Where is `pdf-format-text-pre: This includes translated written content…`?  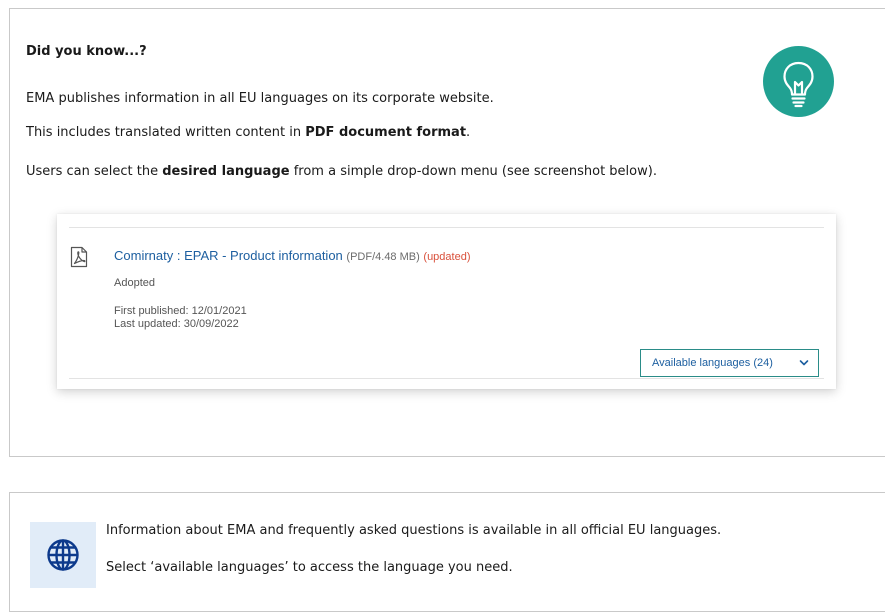 pdf-format-text-pre: This includes translated written content… is located at coordinates (166, 132).